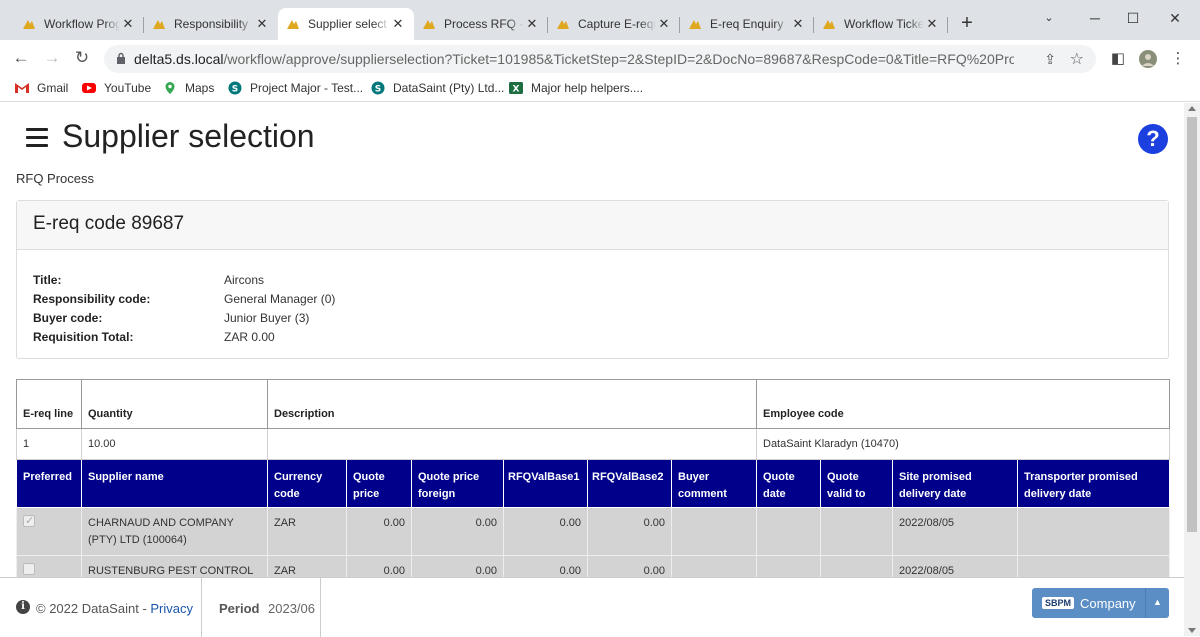 This screenshot has height=637, width=1200. What do you see at coordinates (1118, 59) in the screenshot?
I see `side-panel-icon: ◧` at bounding box center [1118, 59].